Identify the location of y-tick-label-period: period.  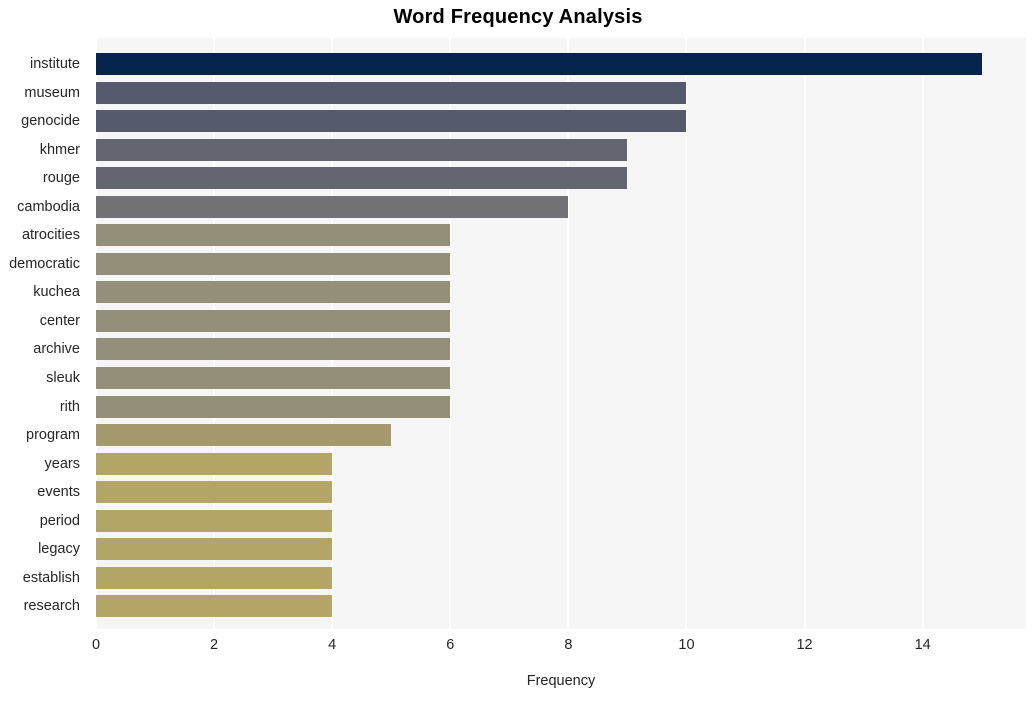
(59, 520).